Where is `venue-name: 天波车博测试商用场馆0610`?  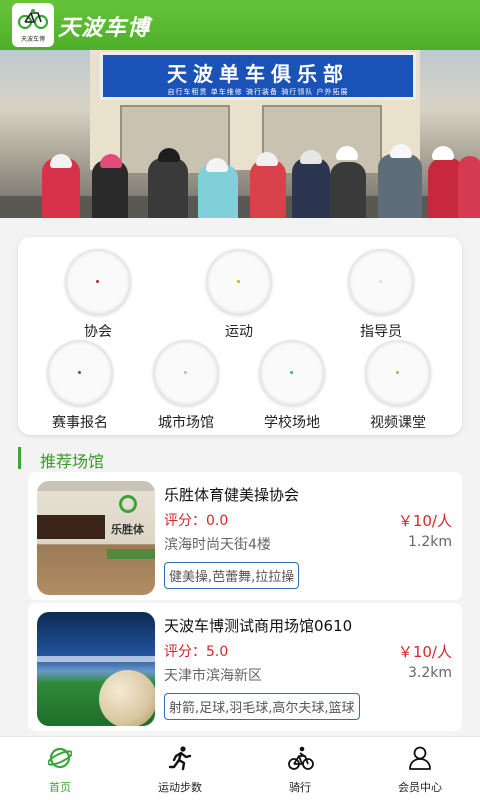
venue-name: 天波车博测试商用场馆0610 is located at coordinates (258, 626).